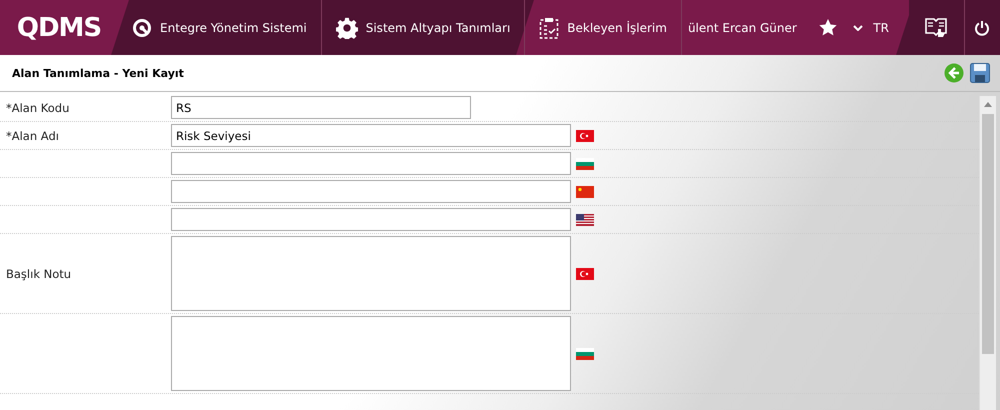 This screenshot has height=410, width=1000. What do you see at coordinates (321, 107) in the screenshot?
I see `input-field: RS` at bounding box center [321, 107].